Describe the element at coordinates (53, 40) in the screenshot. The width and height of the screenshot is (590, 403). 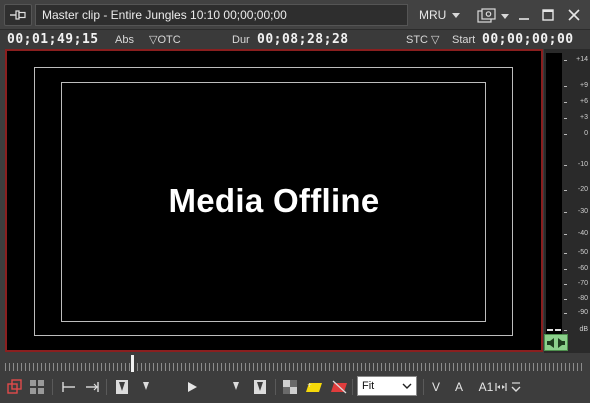
I see `position-timecode: 00;01;49;15` at that location.